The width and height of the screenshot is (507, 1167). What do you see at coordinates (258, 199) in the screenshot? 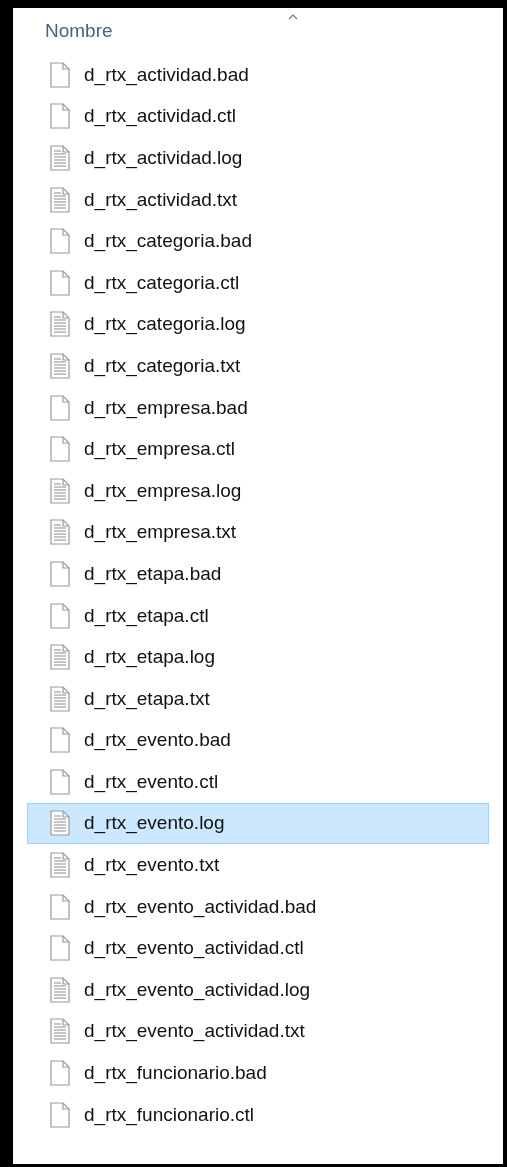
I see `file-row: d_rtx_actividad.txt` at bounding box center [258, 199].